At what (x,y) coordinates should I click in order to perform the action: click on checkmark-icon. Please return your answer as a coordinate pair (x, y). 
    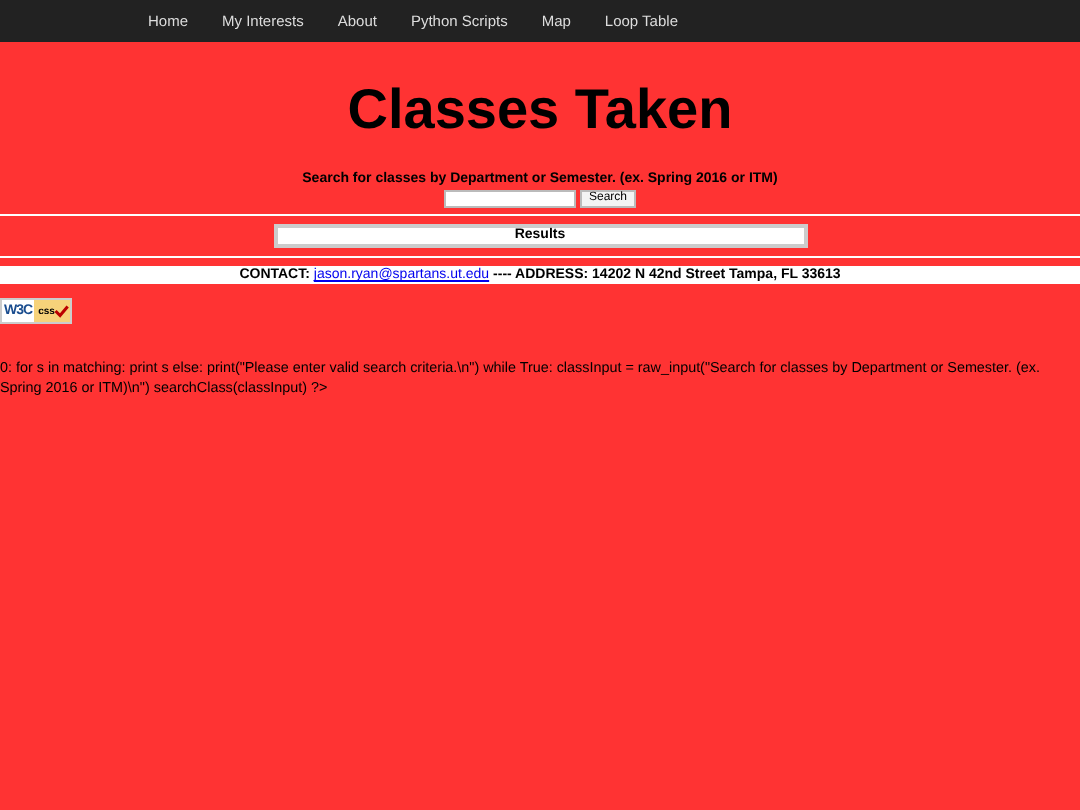
    Looking at the image, I should click on (62, 311).